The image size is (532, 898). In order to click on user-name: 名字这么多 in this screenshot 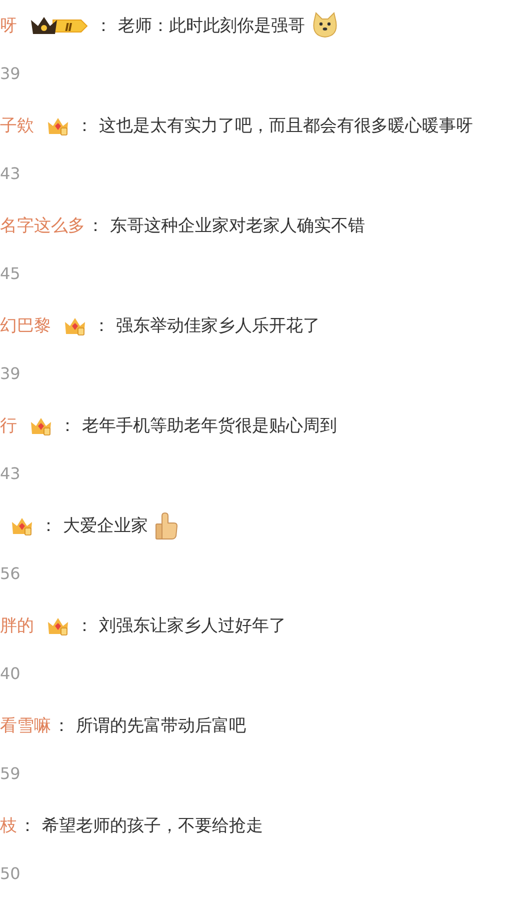, I will do `click(42, 226)`.